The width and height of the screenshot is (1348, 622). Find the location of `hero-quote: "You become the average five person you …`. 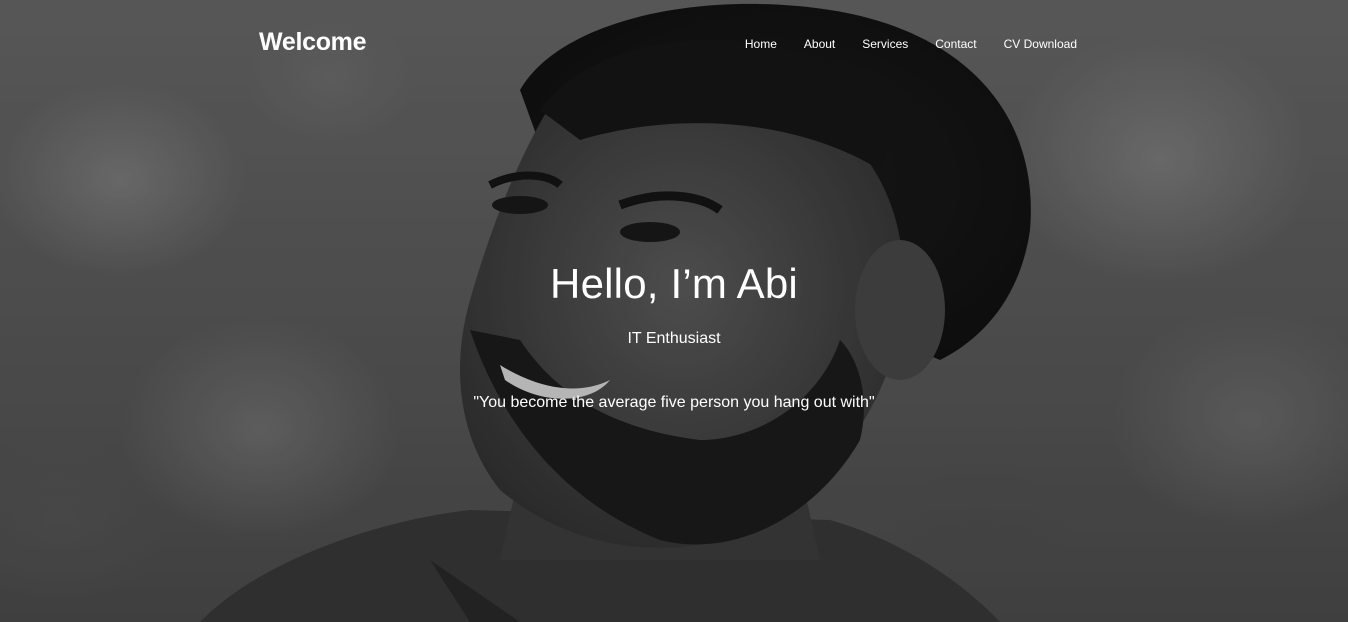

hero-quote: "You become the average five person you … is located at coordinates (674, 402).